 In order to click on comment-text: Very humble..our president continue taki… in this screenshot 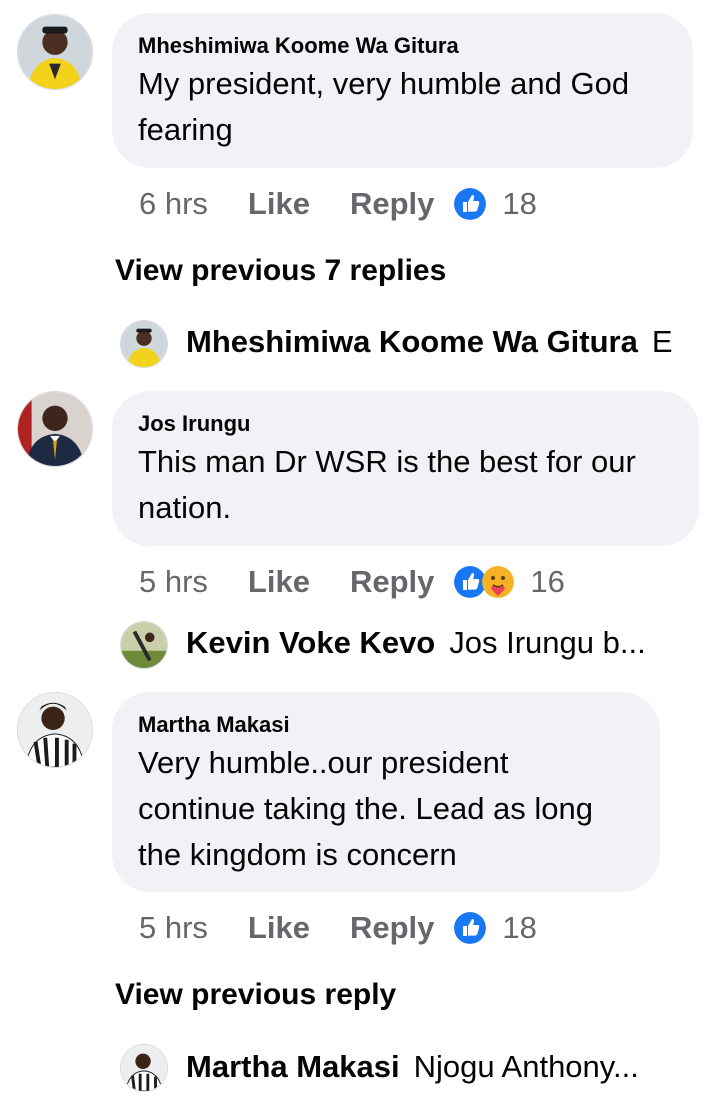, I will do `click(366, 808)`.